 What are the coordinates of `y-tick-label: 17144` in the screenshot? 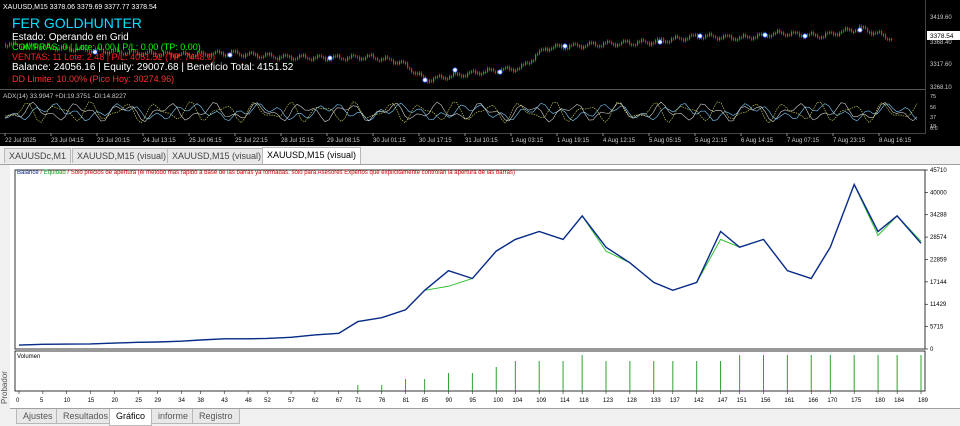 It's located at (938, 283).